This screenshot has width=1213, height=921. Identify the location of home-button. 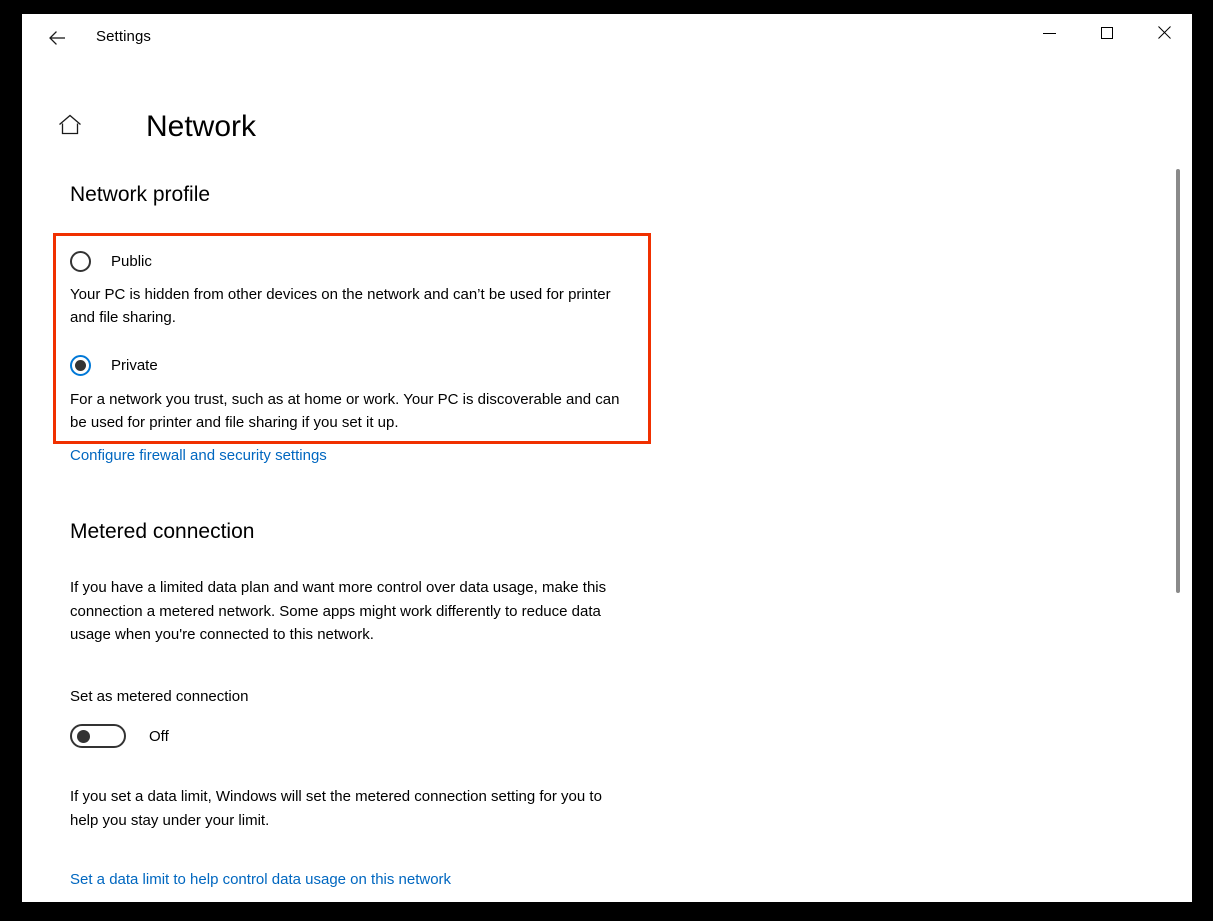
(70, 127).